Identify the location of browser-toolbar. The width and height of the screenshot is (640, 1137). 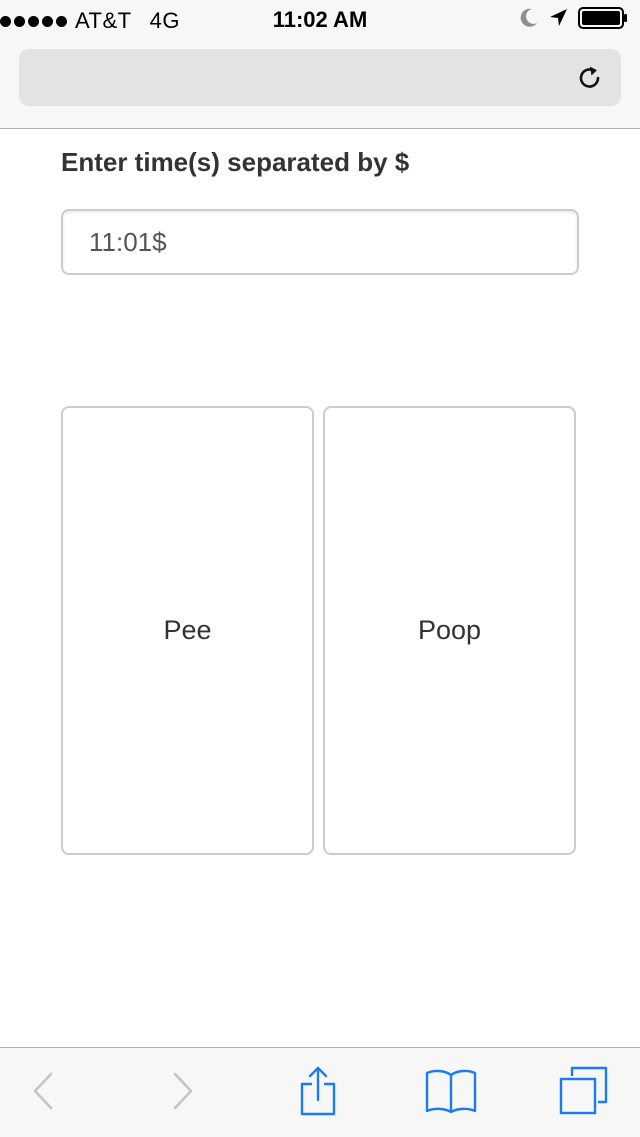
(320, 1092).